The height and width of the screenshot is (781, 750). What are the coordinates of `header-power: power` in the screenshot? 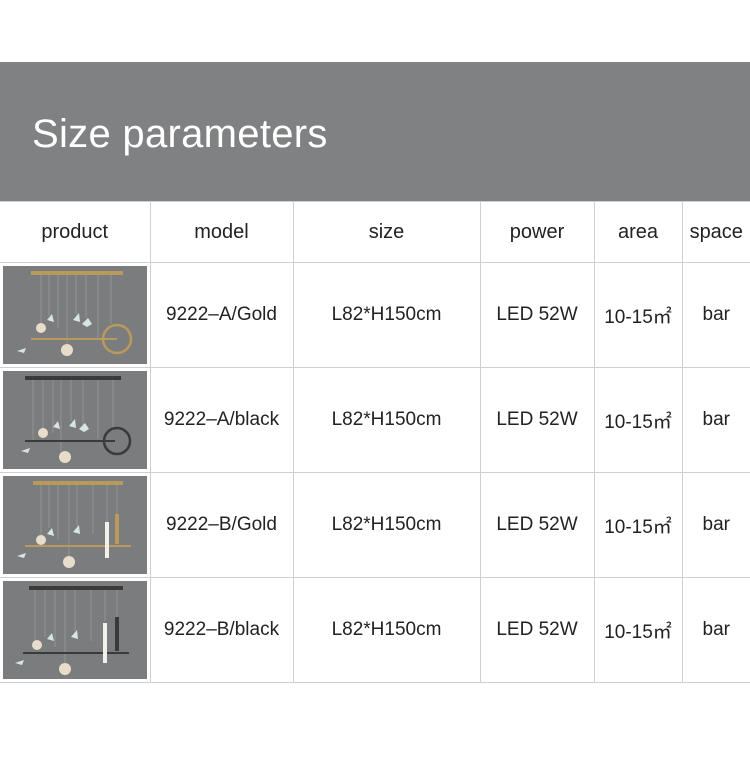 It's located at (537, 232).